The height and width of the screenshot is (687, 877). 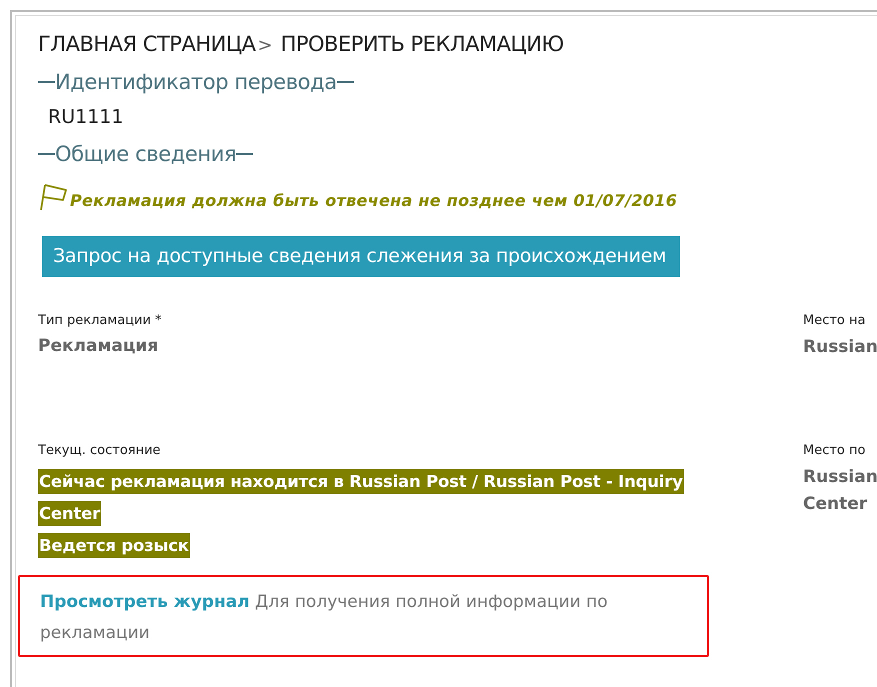 I want to click on view-log-link: Просмотреть журнал, so click(x=145, y=602).